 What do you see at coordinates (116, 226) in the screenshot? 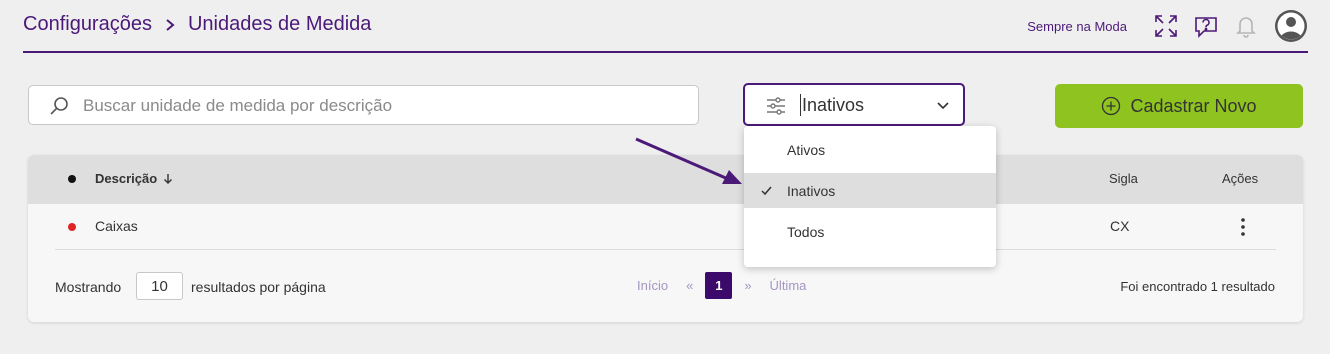
I see `cell-descricao: Caixas` at bounding box center [116, 226].